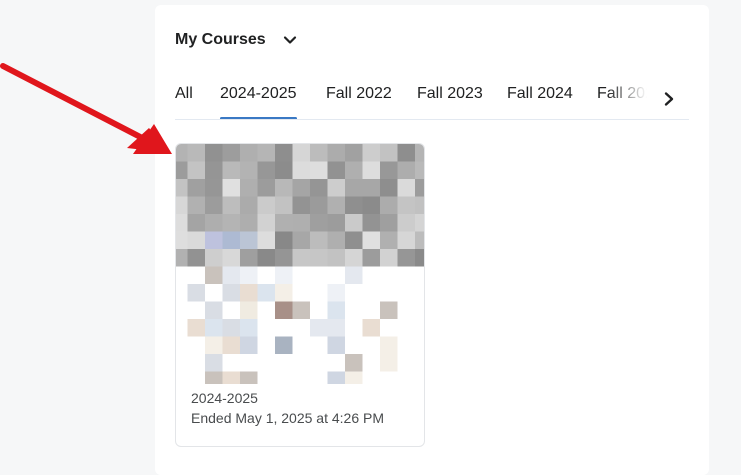  I want to click on tabs-next-button, so click(669, 99).